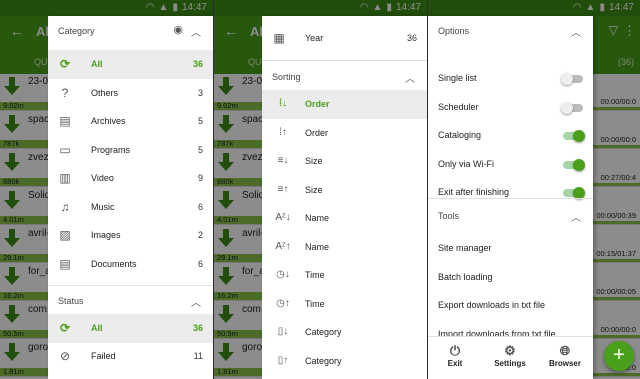  What do you see at coordinates (613, 30) in the screenshot?
I see `filter-icon: ▽` at bounding box center [613, 30].